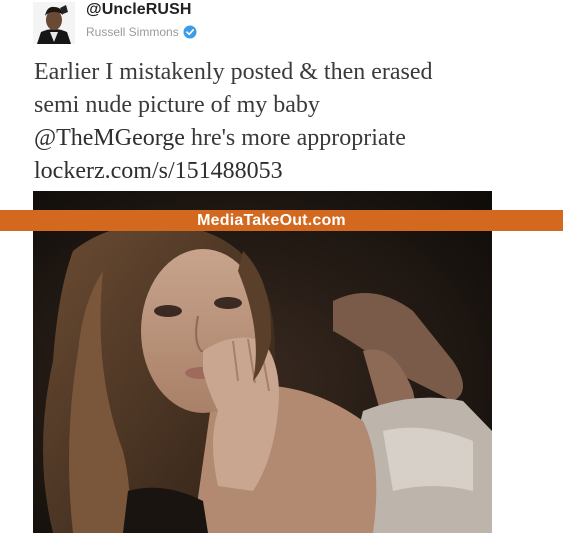  Describe the element at coordinates (132, 32) in the screenshot. I see `display-name: Russell Simmons` at that location.